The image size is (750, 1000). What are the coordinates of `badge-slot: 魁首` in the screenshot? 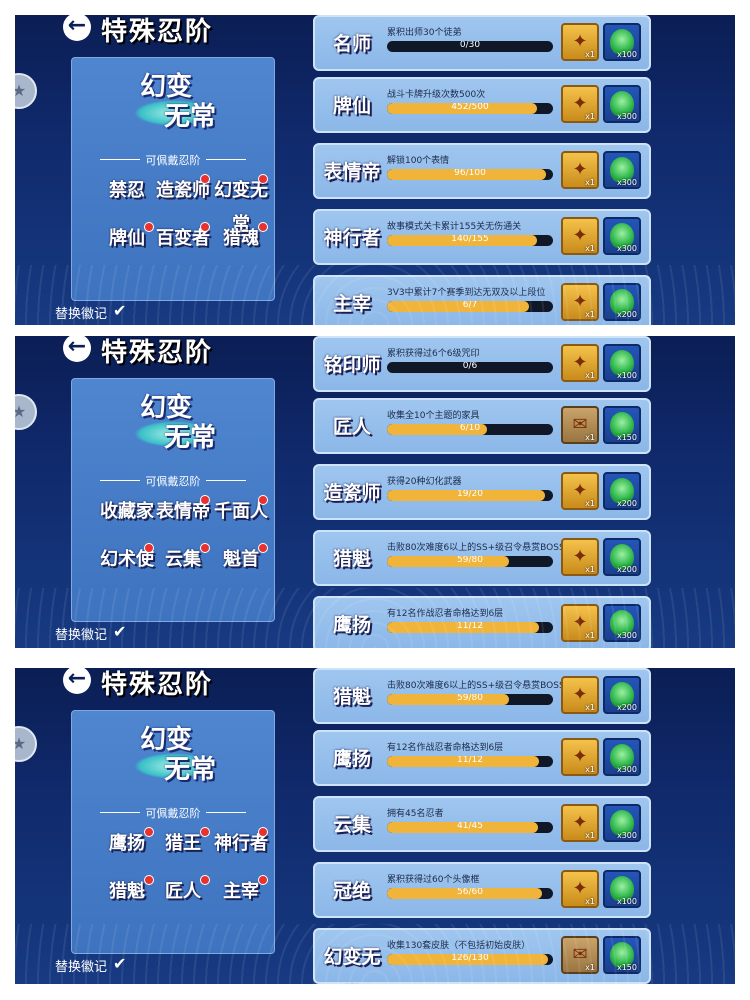 It's located at (241, 560).